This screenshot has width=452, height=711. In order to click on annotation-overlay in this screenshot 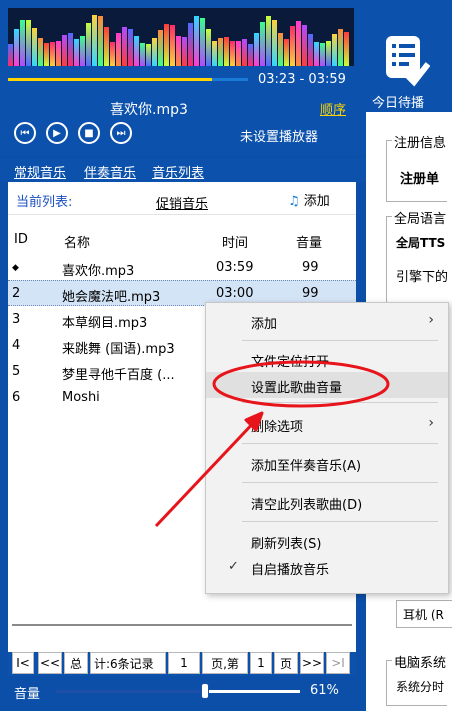, I will do `click(272, 444)`.